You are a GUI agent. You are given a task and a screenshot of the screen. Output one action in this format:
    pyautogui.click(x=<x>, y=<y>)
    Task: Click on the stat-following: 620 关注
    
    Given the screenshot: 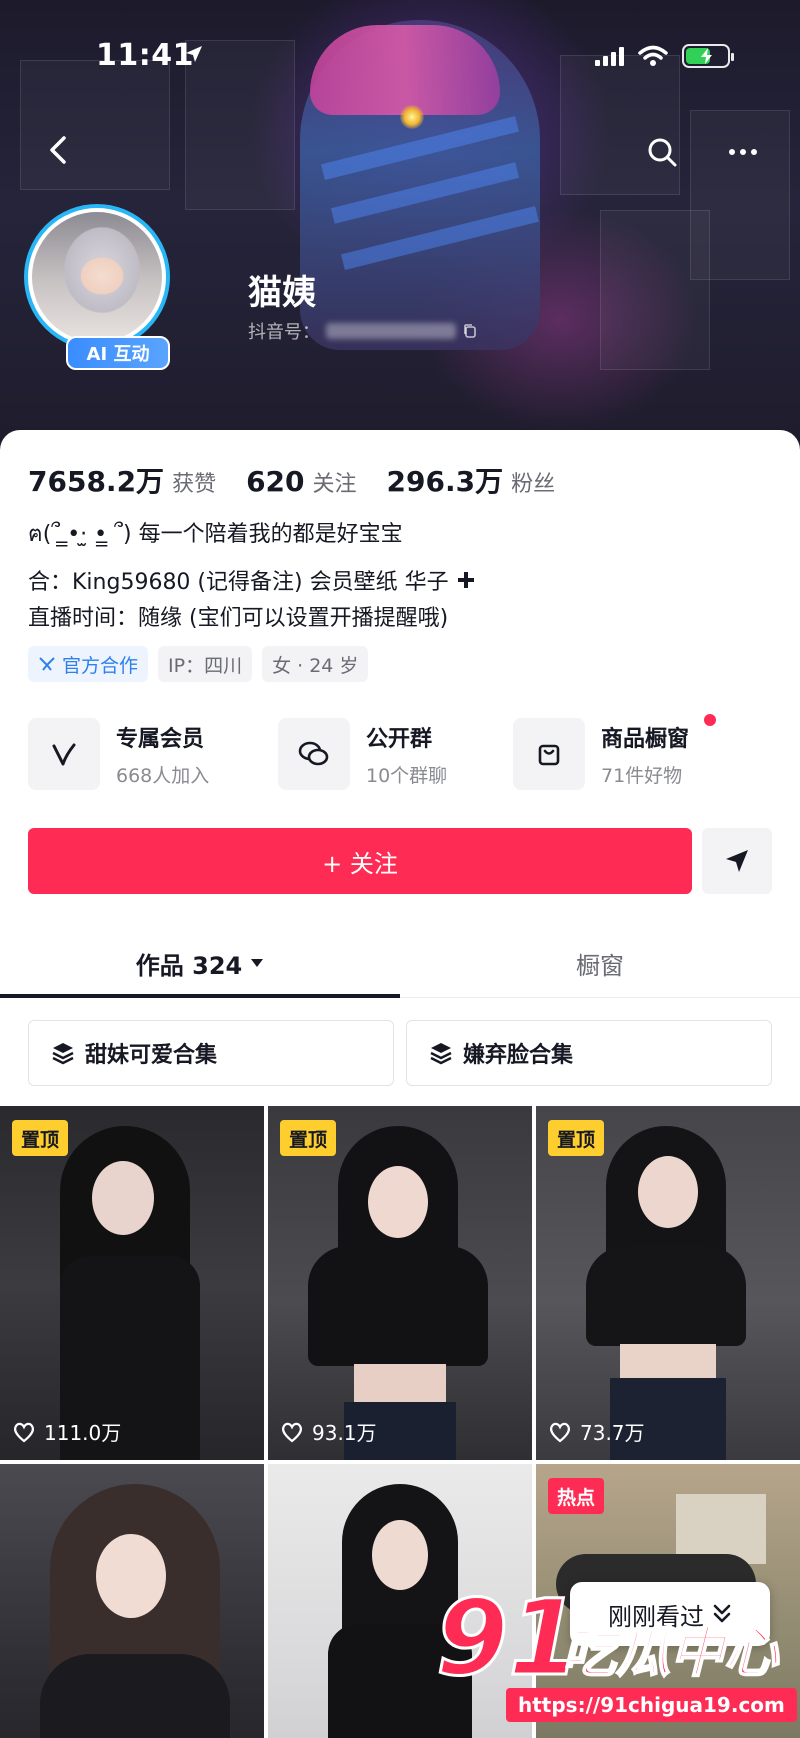 What is the action you would take?
    pyautogui.click(x=301, y=481)
    